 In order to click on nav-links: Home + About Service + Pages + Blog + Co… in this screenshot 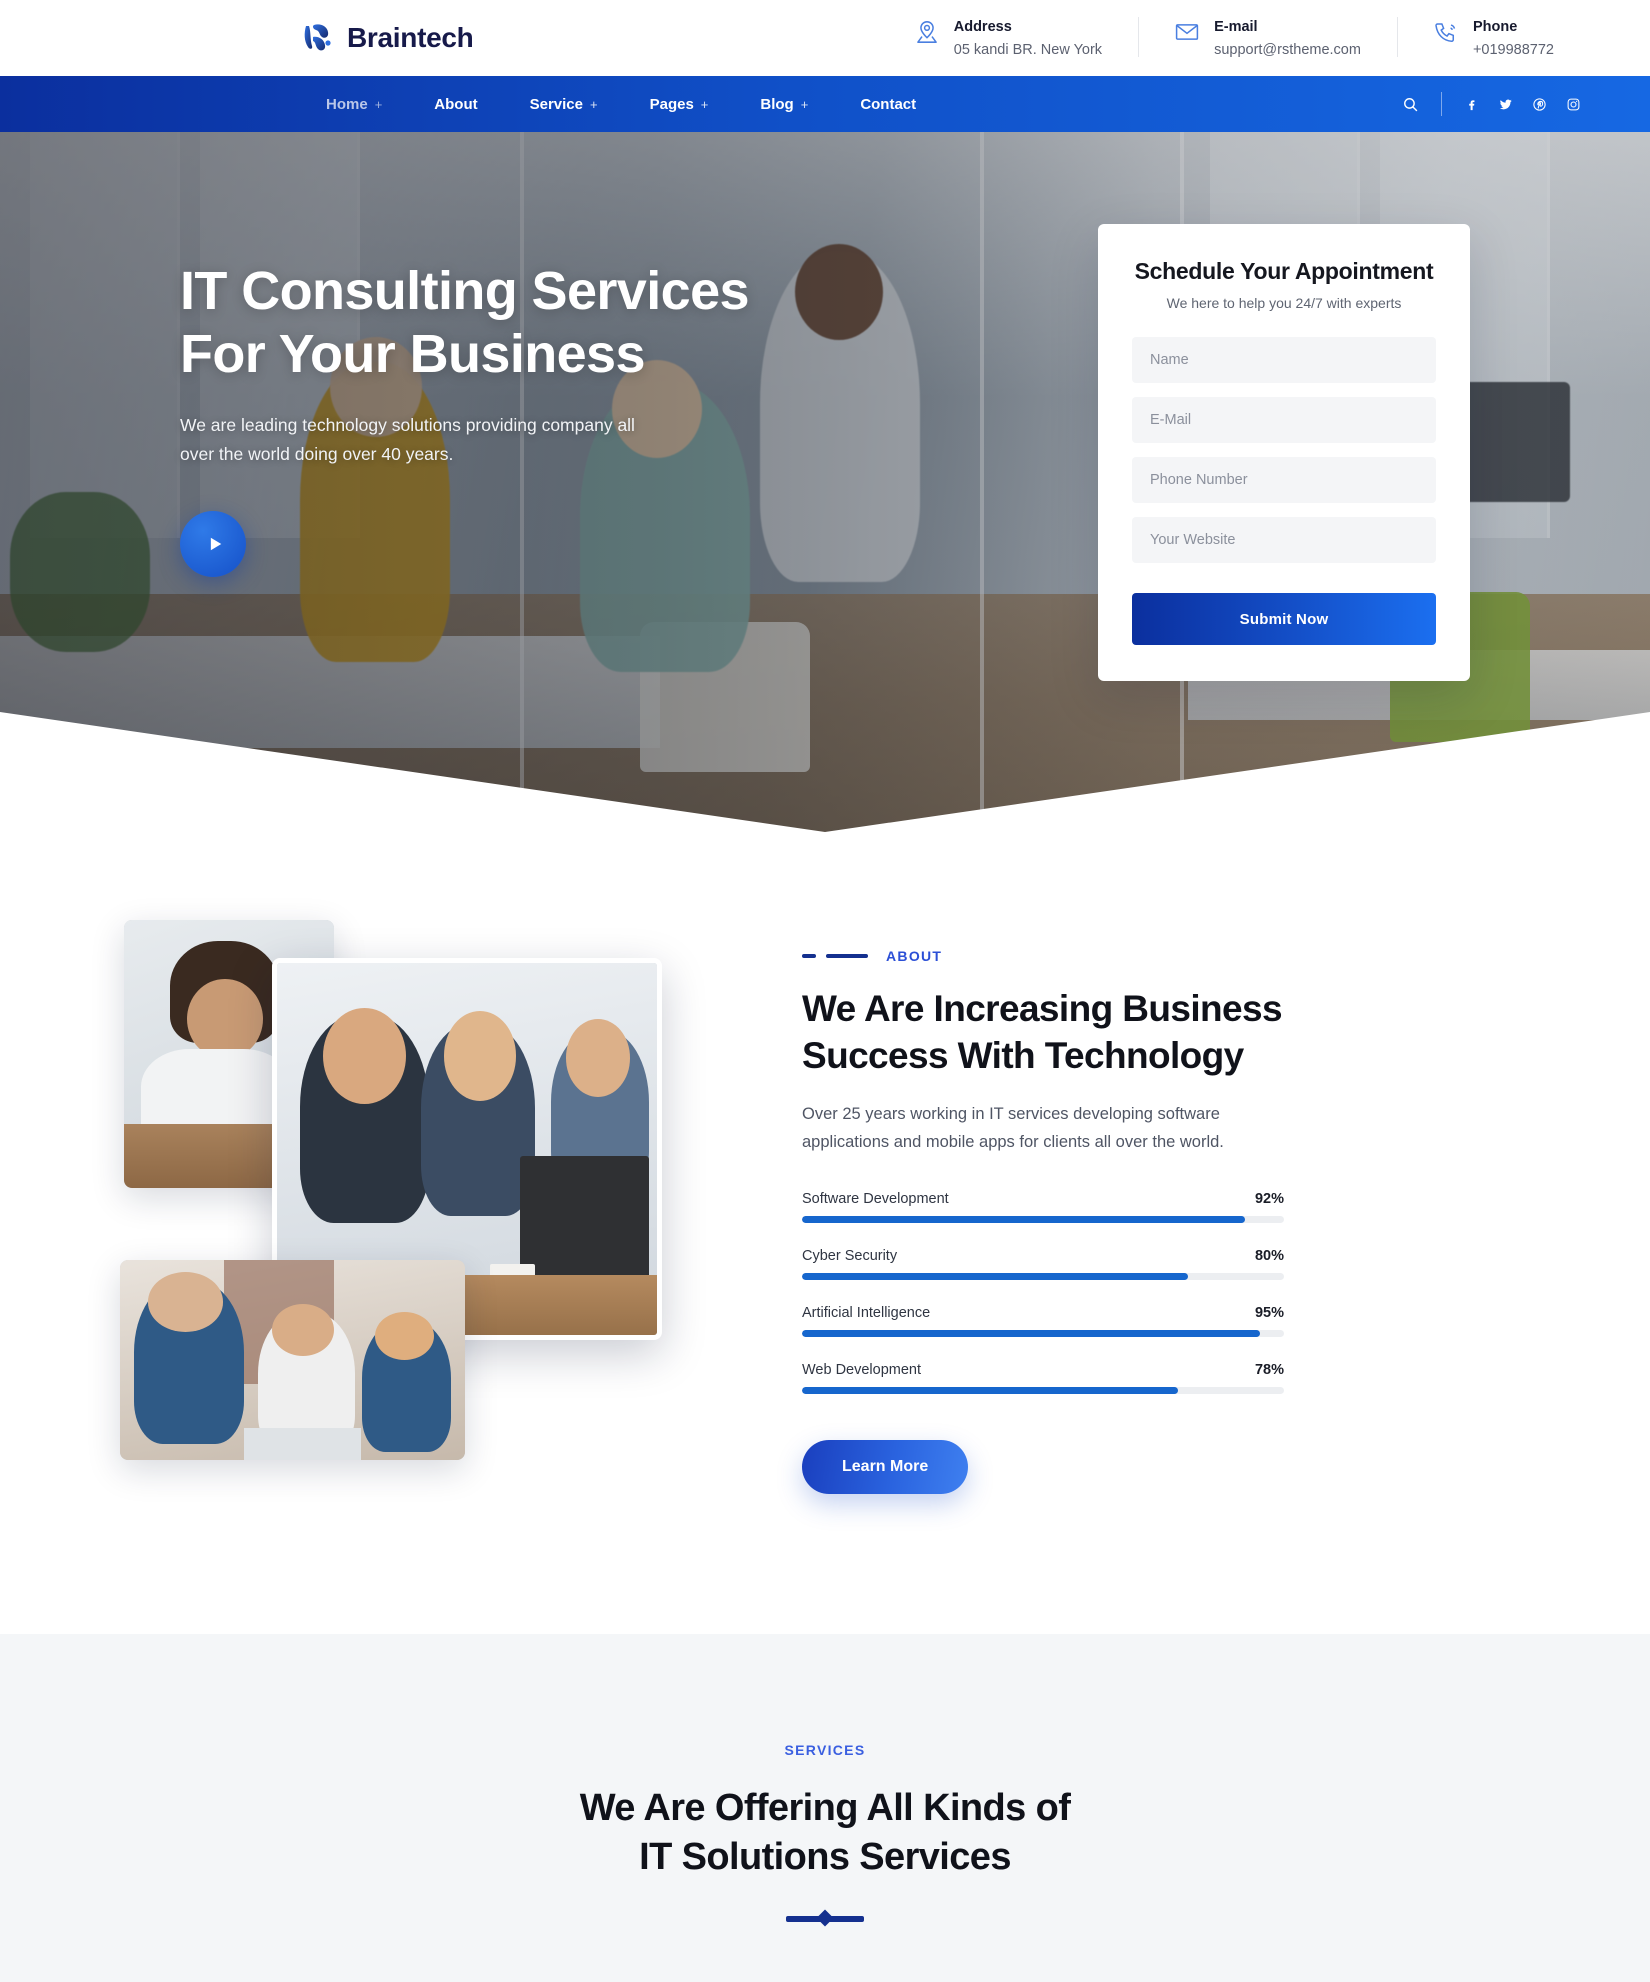, I will do `click(621, 104)`.